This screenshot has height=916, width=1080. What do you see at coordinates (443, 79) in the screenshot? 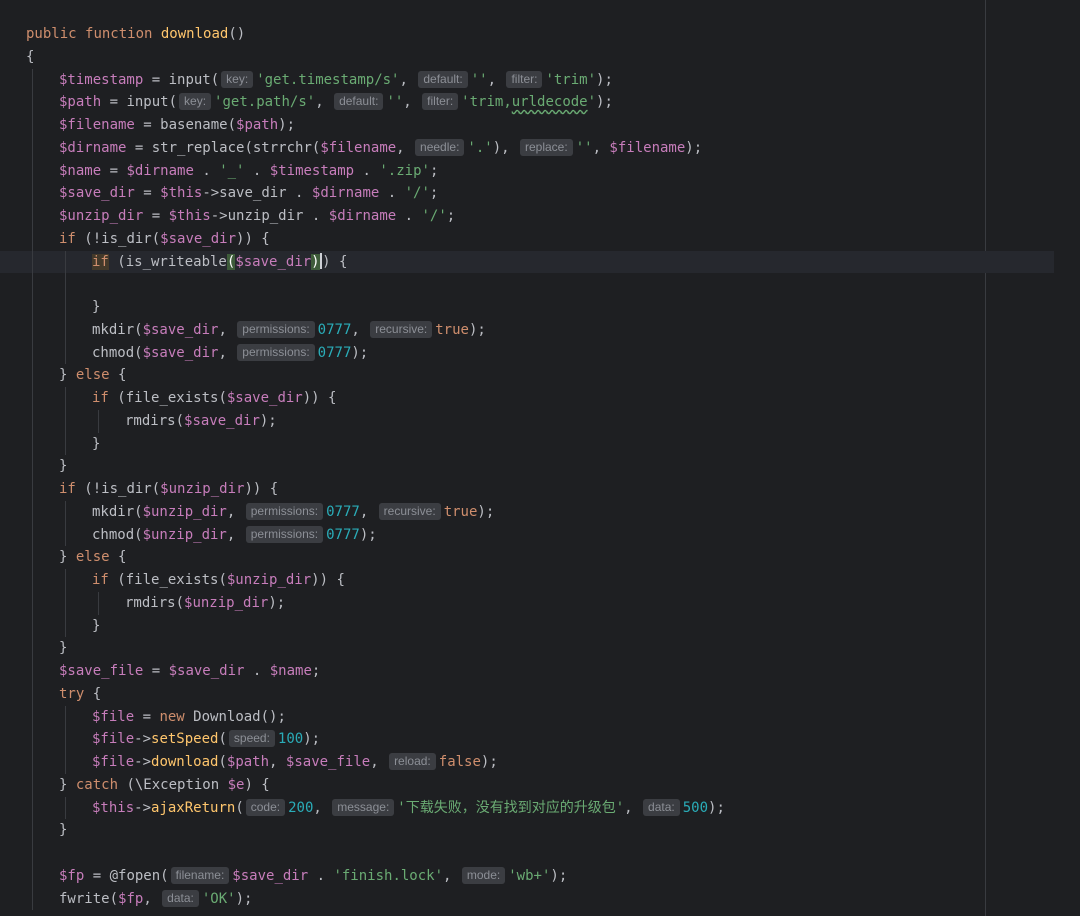
I see `parameter-hint: default:` at bounding box center [443, 79].